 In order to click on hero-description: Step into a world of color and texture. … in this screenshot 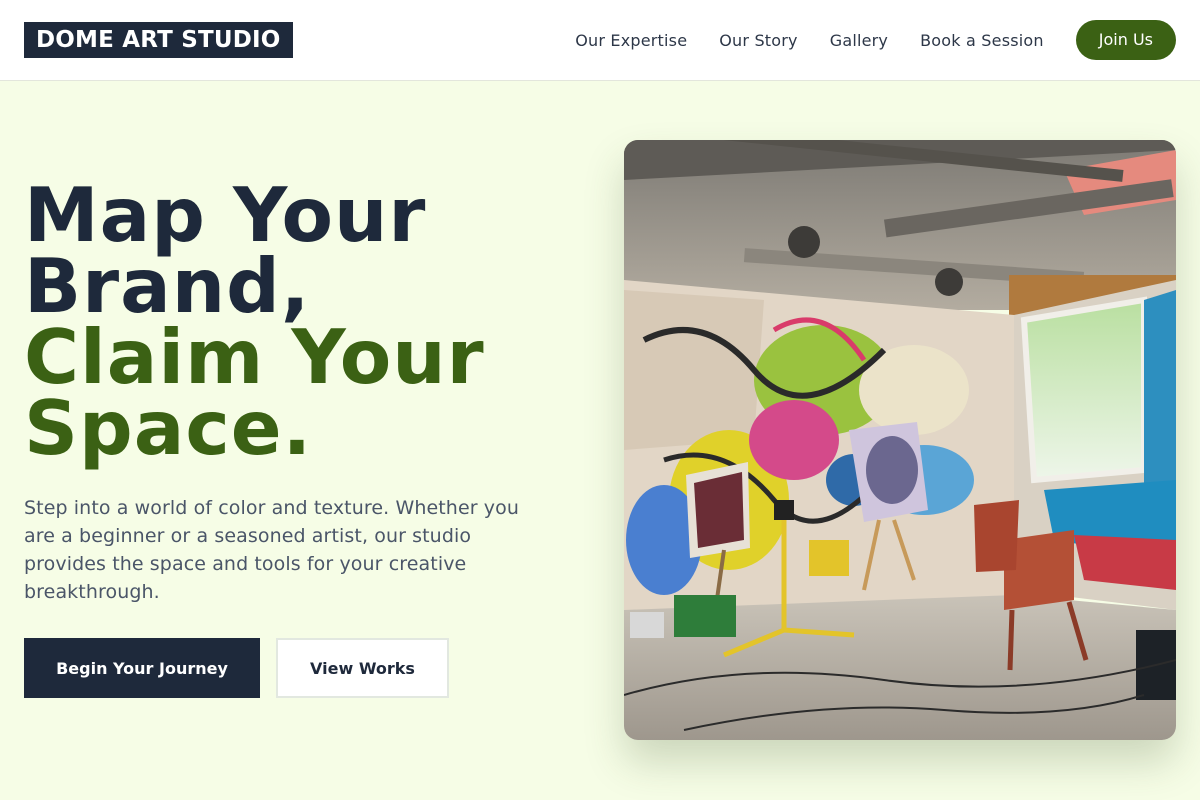, I will do `click(271, 550)`.